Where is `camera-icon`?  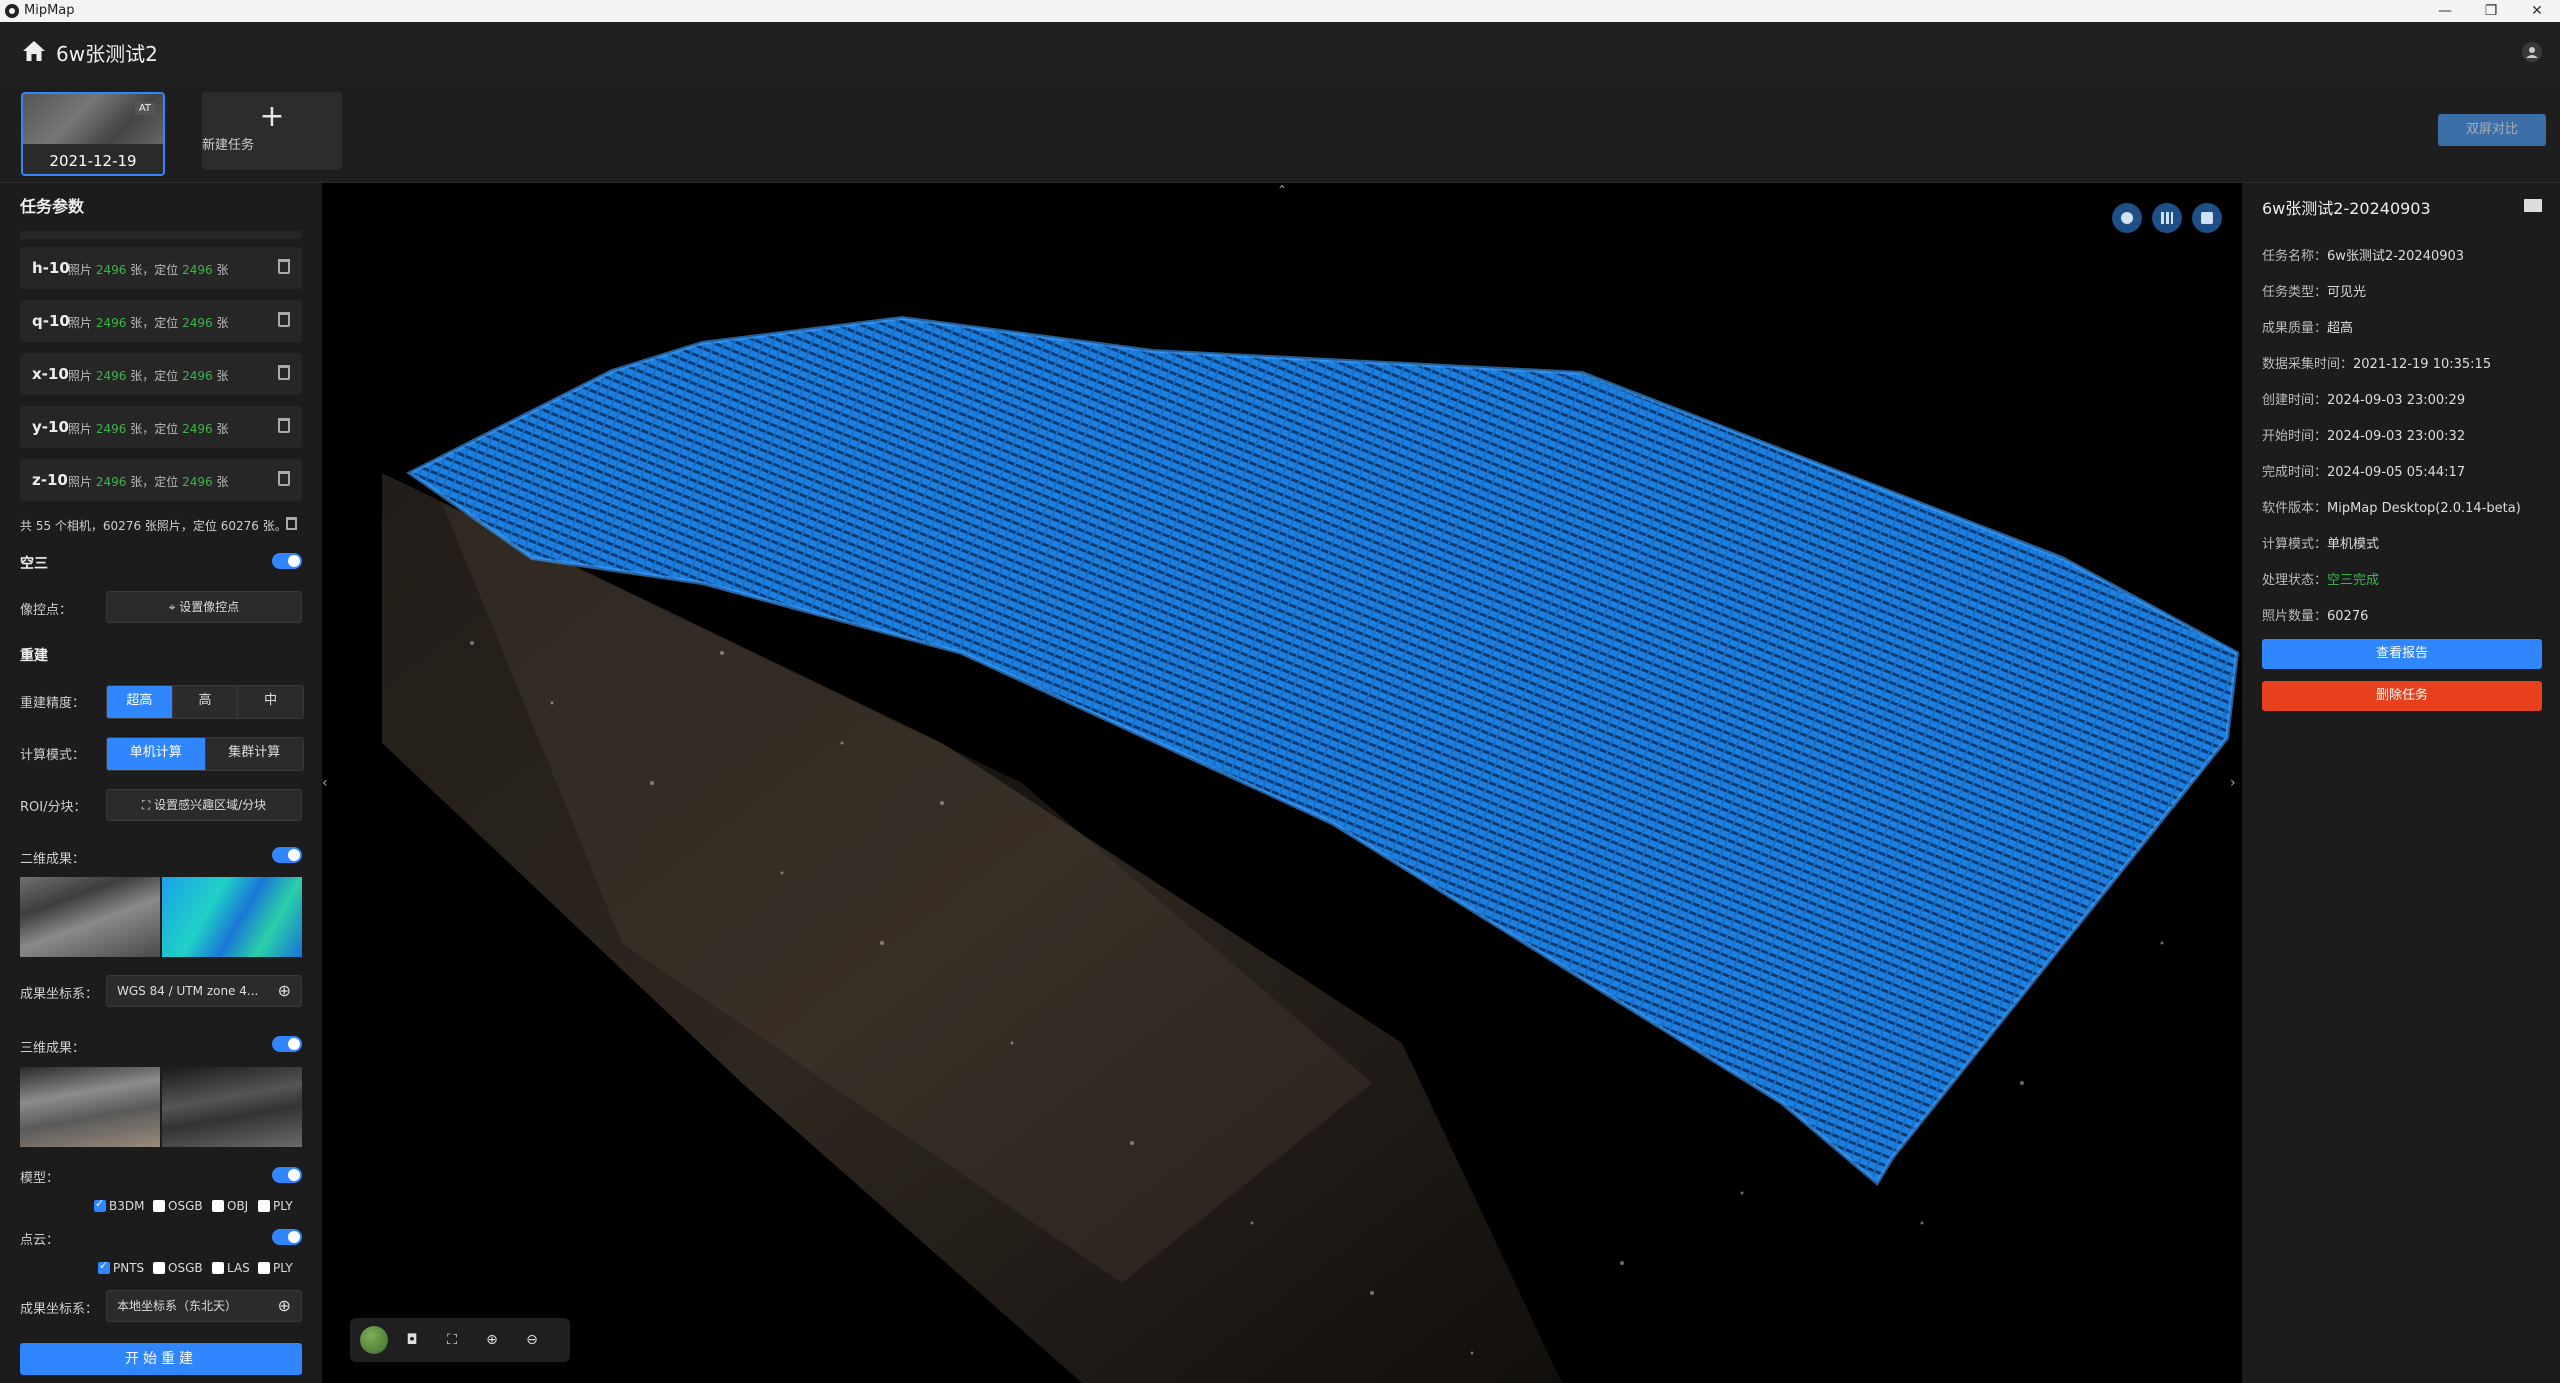 camera-icon is located at coordinates (2207, 218).